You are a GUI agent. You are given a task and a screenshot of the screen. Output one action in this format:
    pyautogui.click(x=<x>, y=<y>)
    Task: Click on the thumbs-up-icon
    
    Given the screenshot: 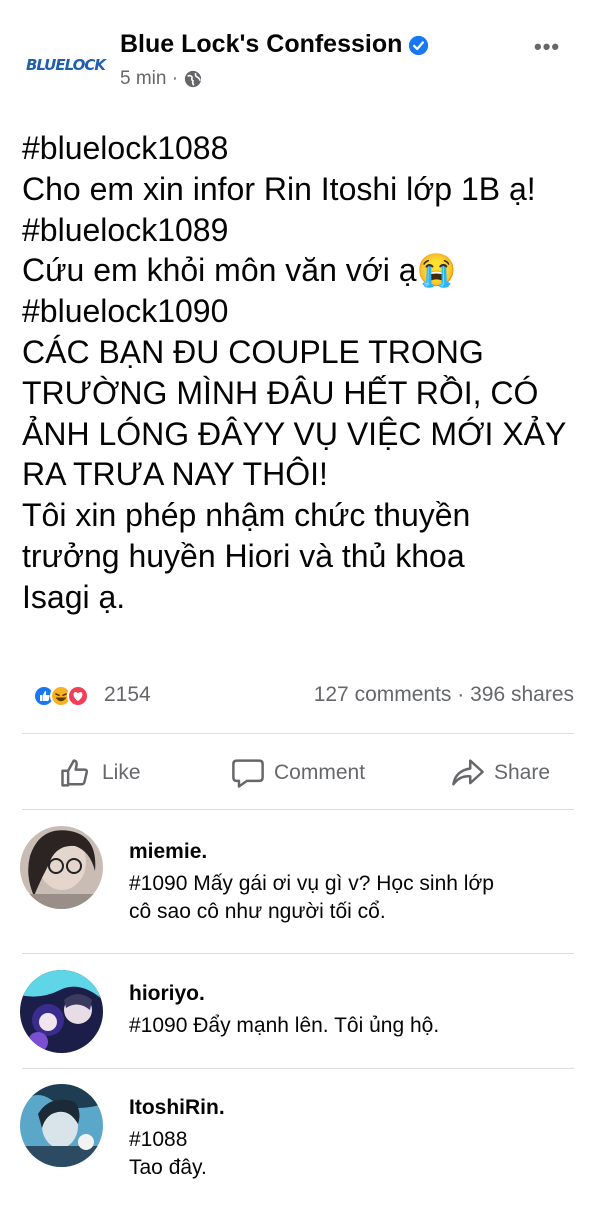 What is the action you would take?
    pyautogui.click(x=75, y=773)
    